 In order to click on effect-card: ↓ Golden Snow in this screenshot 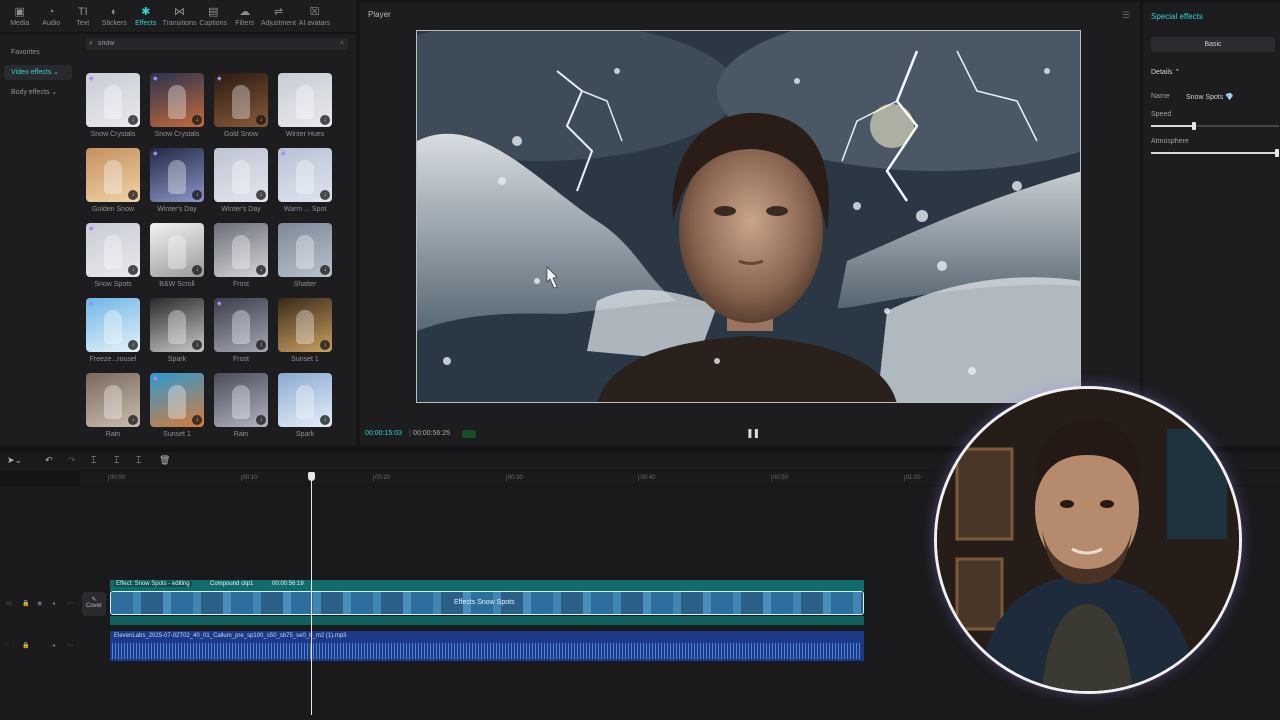, I will do `click(113, 182)`.